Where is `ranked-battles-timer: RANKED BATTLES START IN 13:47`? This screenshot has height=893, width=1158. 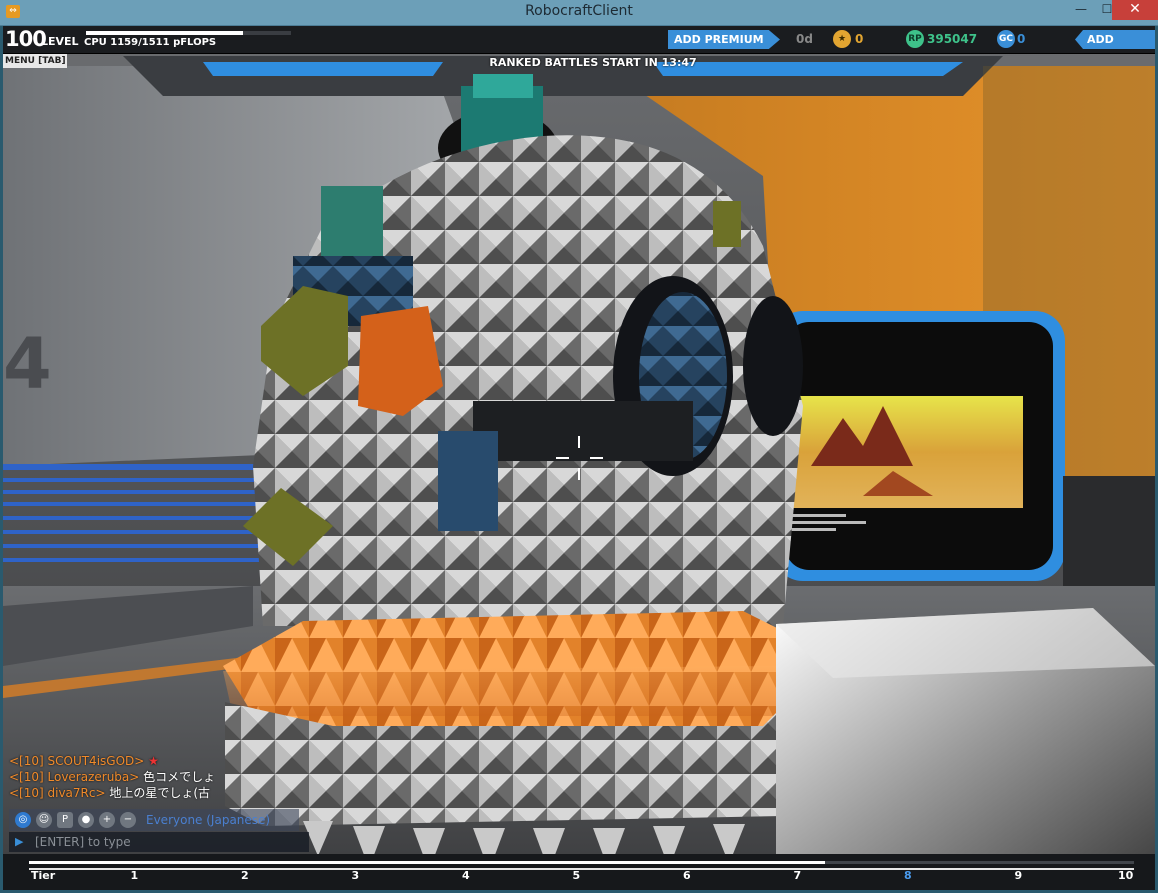
ranked-battles-timer: RANKED BATTLES START IN 13:47 is located at coordinates (593, 62).